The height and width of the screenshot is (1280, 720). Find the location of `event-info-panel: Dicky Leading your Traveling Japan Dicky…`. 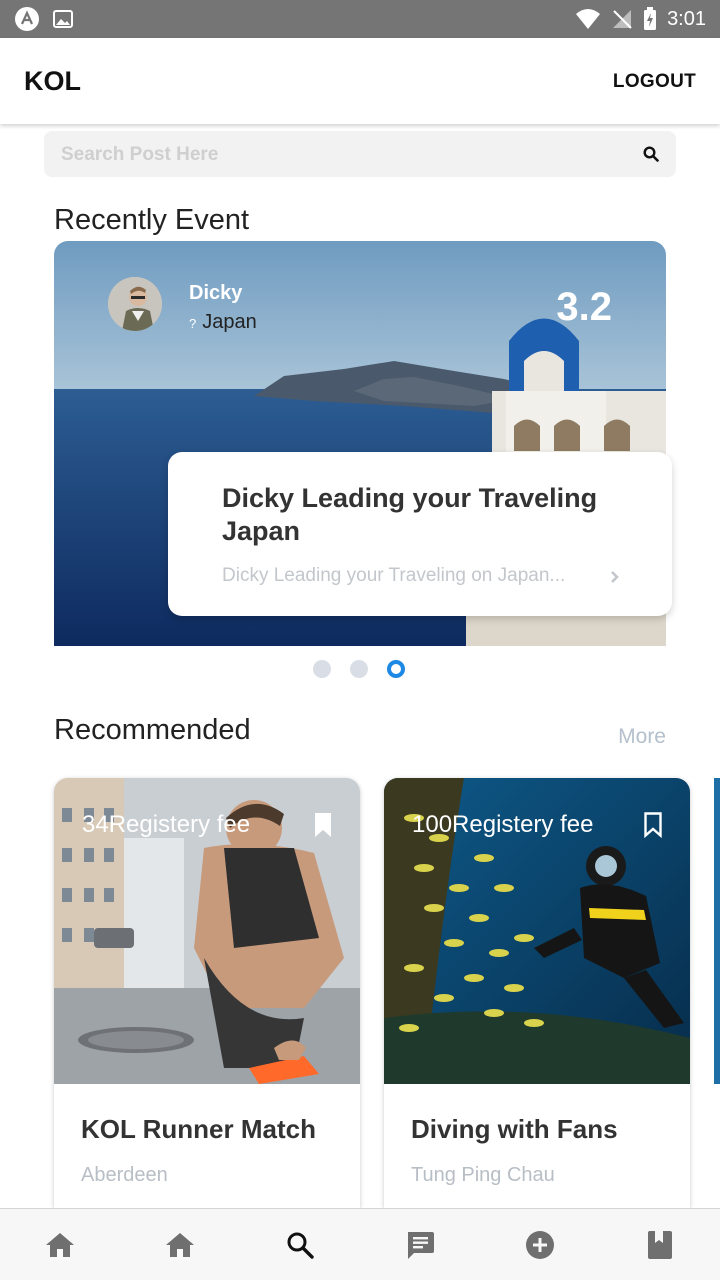

event-info-panel: Dicky Leading your Traveling Japan Dicky… is located at coordinates (420, 534).